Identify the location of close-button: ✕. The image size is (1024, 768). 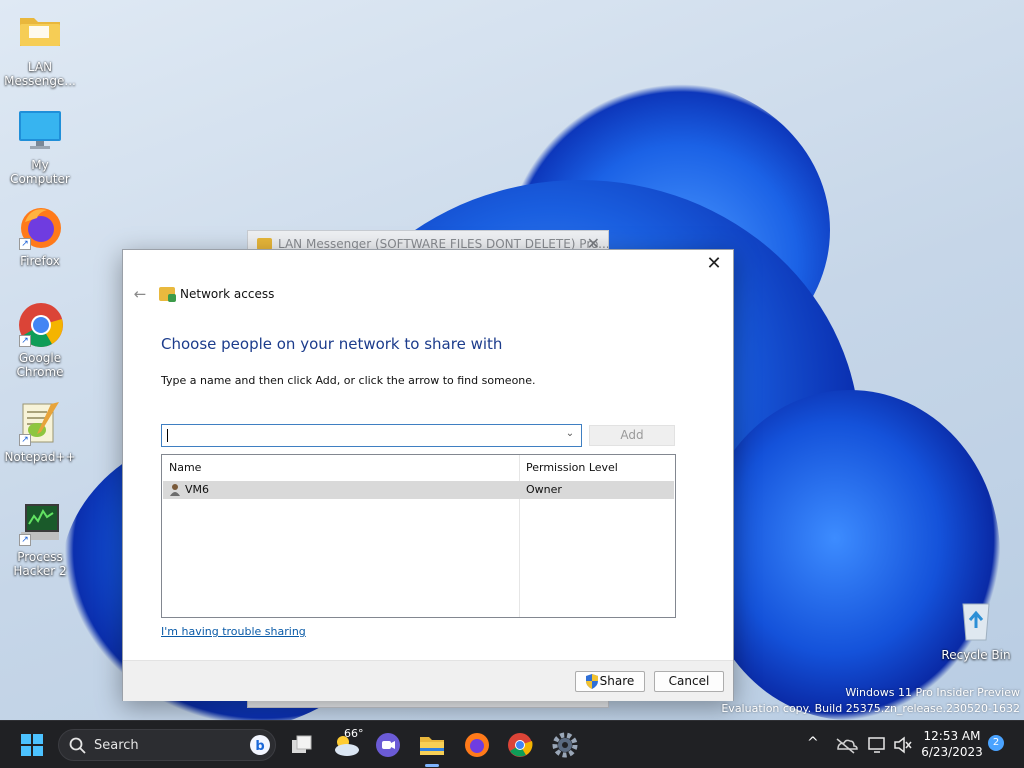
(714, 265).